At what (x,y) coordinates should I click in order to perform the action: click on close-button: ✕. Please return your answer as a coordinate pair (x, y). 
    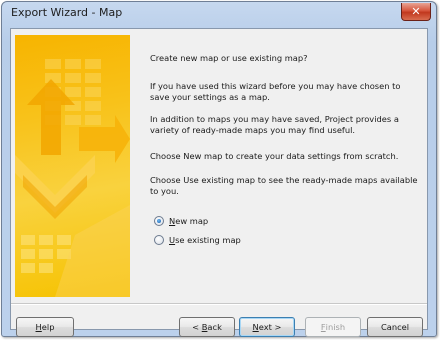
    Looking at the image, I should click on (416, 12).